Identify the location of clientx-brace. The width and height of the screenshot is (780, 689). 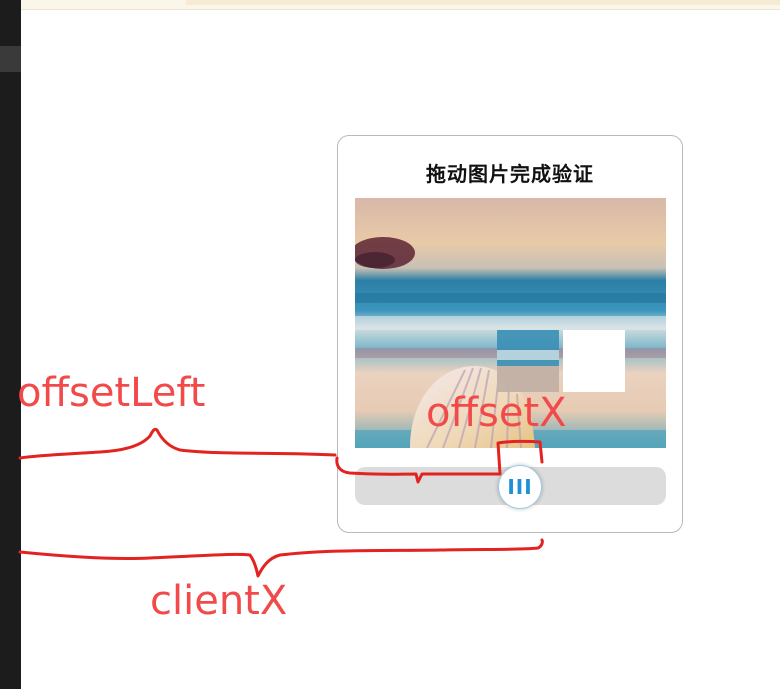
(281, 558).